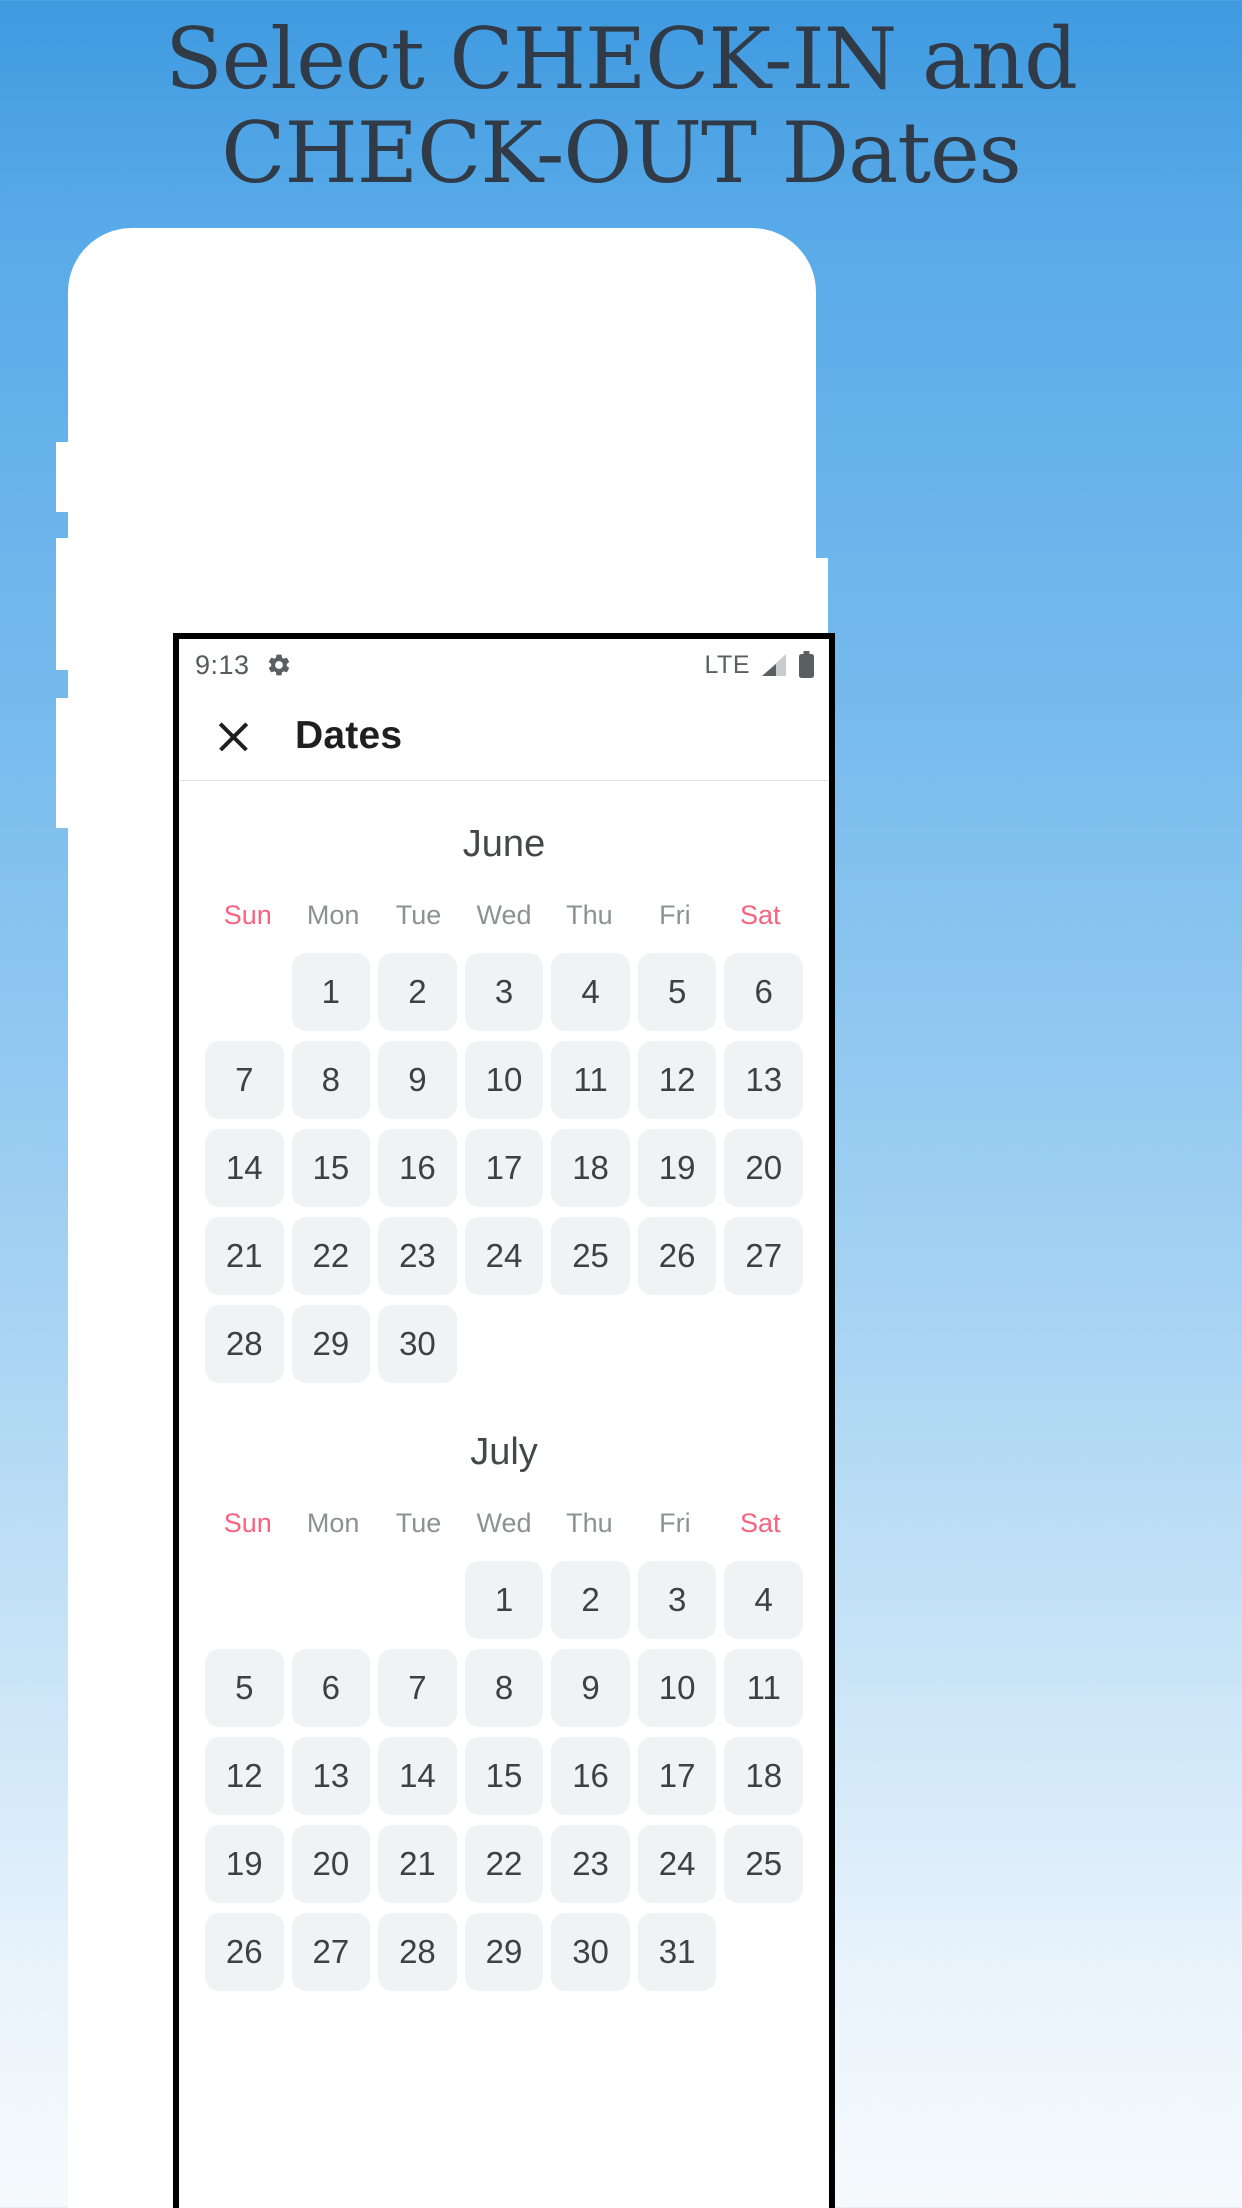  I want to click on month-title: June, so click(504, 844).